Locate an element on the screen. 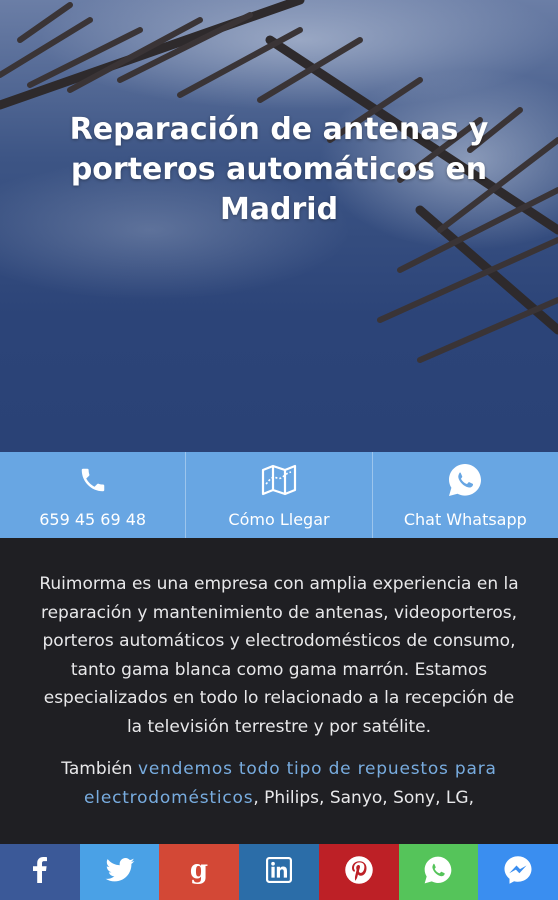 The image size is (558, 900). facebook-icon is located at coordinates (39, 872).